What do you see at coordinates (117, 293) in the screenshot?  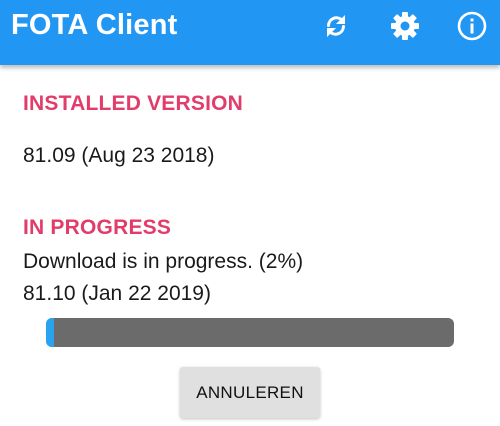 I see `new-version-value: 81.10 (Jan 22 2019)` at bounding box center [117, 293].